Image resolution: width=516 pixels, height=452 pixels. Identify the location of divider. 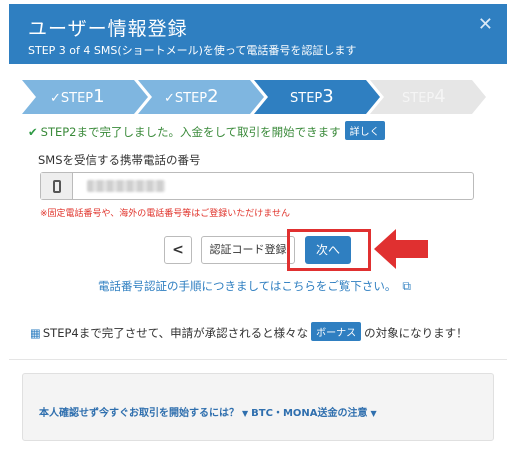
(258, 359).